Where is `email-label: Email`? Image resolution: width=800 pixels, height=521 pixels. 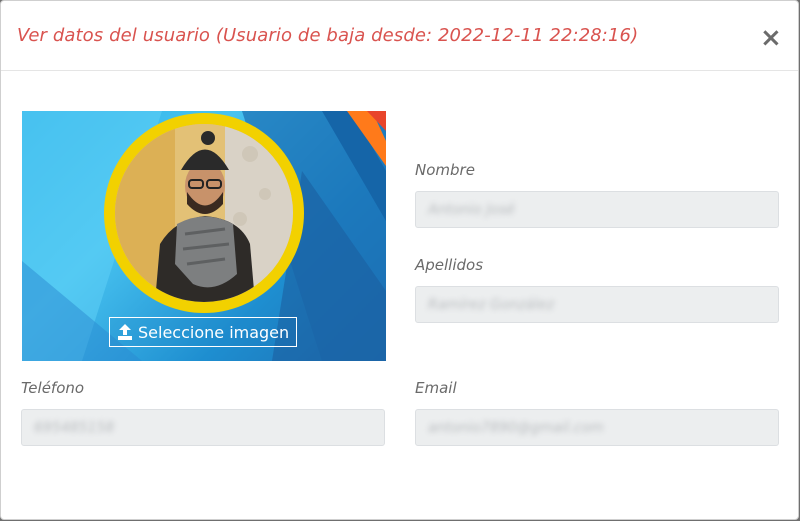
email-label: Email is located at coordinates (436, 388).